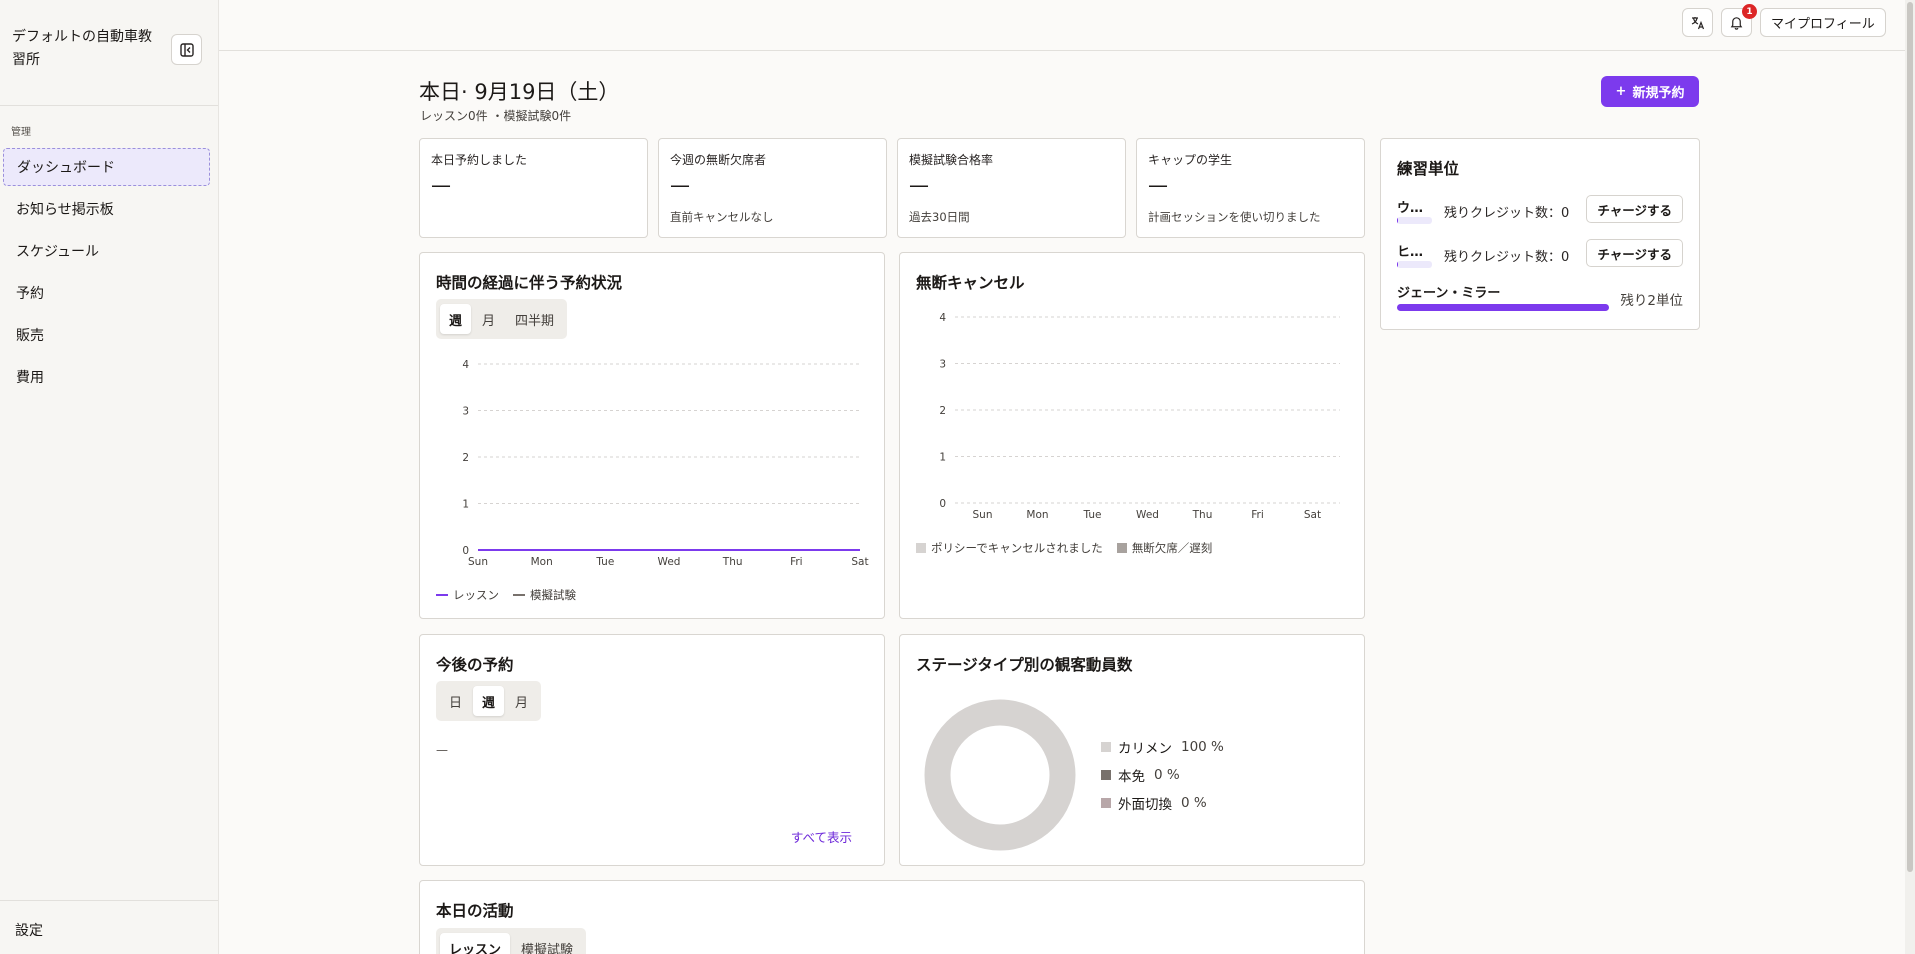 This screenshot has height=954, width=1915. Describe the element at coordinates (1910, 437) in the screenshot. I see `scrollbar-thumb` at that location.